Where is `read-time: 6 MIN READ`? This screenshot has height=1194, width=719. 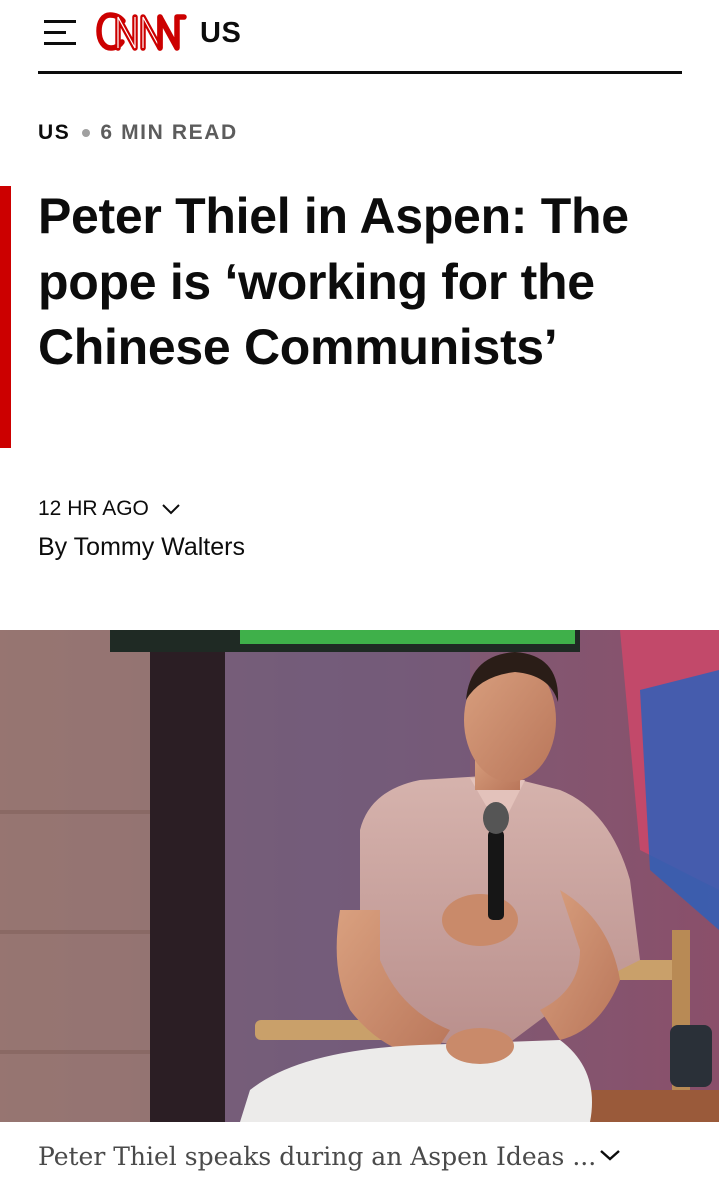 read-time: 6 MIN READ is located at coordinates (169, 132).